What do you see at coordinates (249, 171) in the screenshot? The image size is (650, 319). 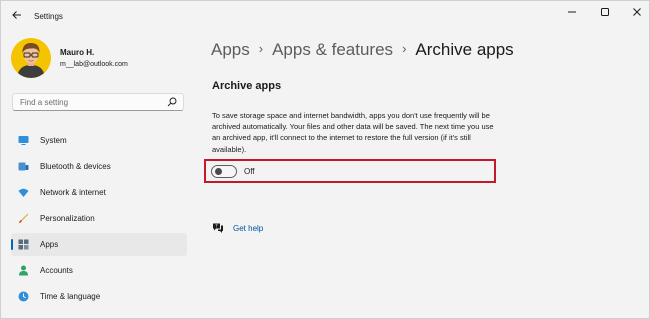 I see `toggle-state-label: Off` at bounding box center [249, 171].